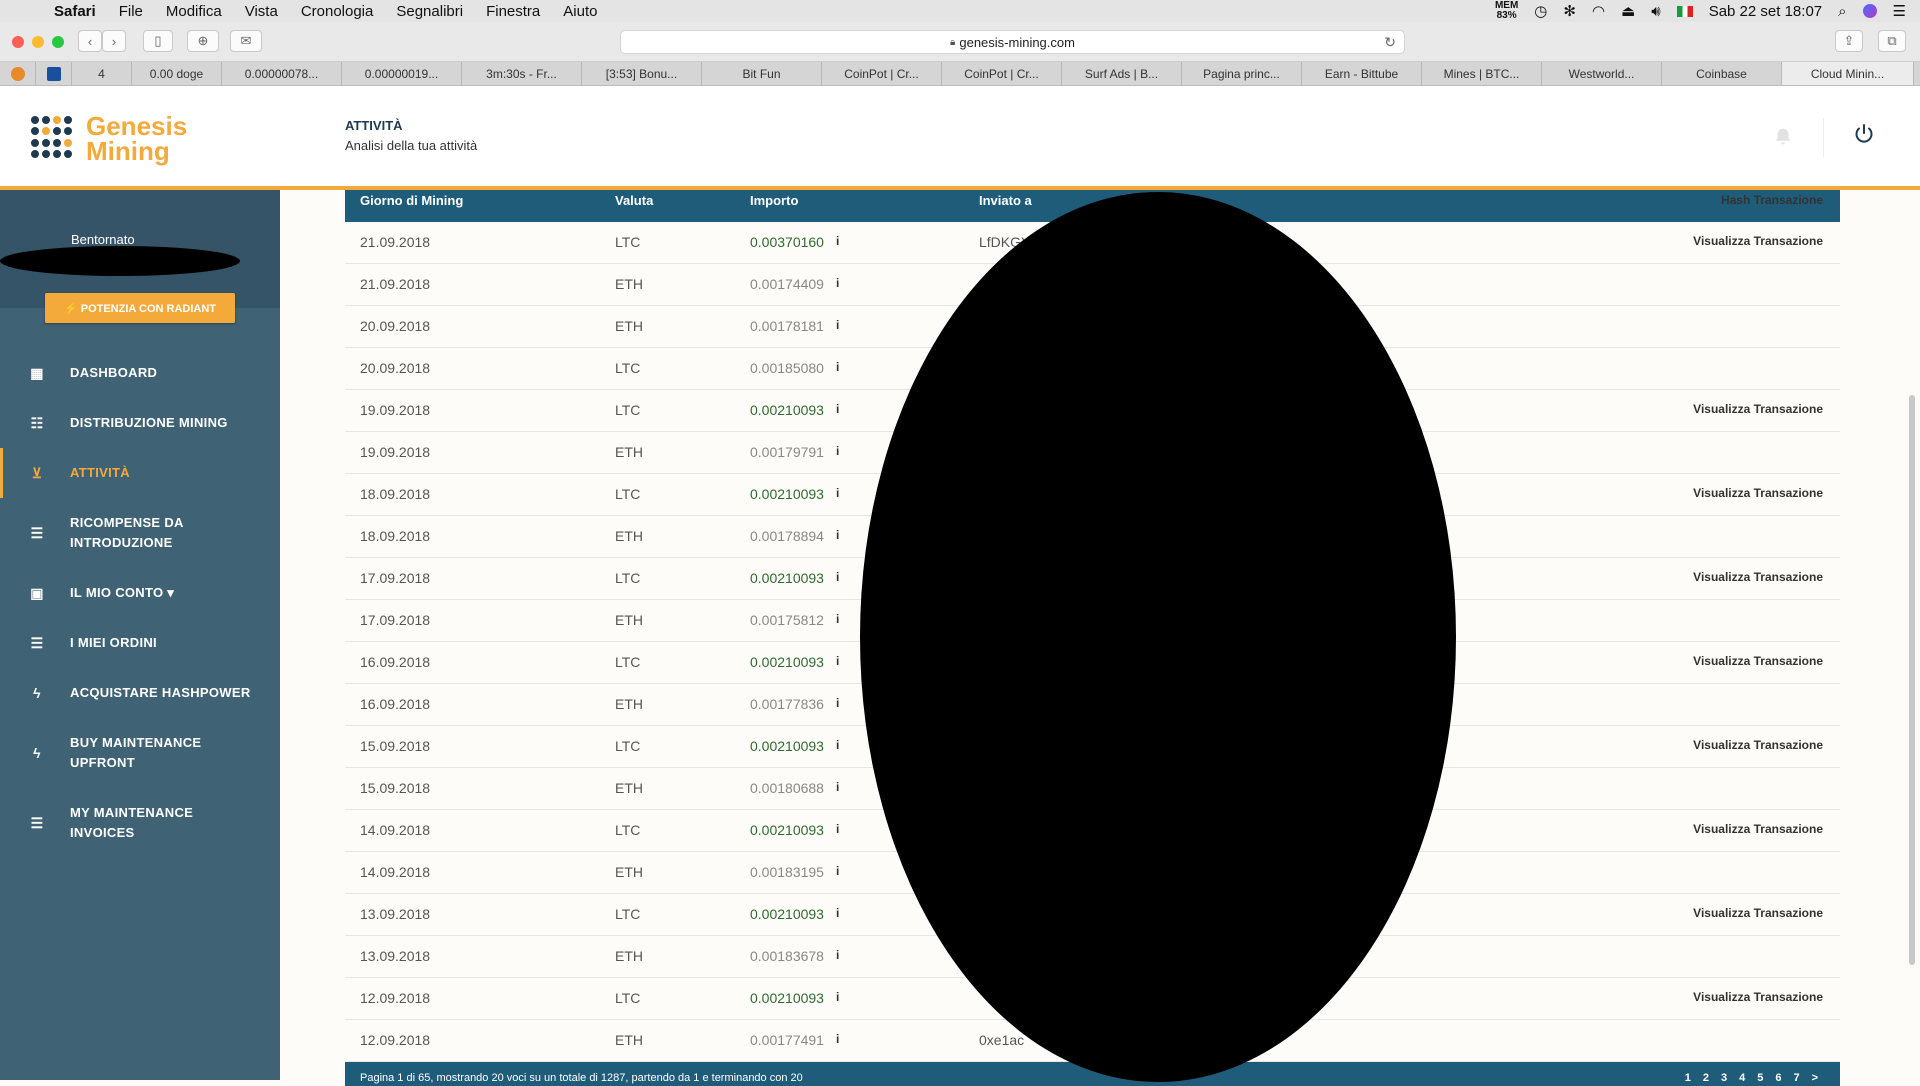 Image resolution: width=1920 pixels, height=1086 pixels. What do you see at coordinates (52, 137) in the screenshot?
I see `genesis-logo-icon` at bounding box center [52, 137].